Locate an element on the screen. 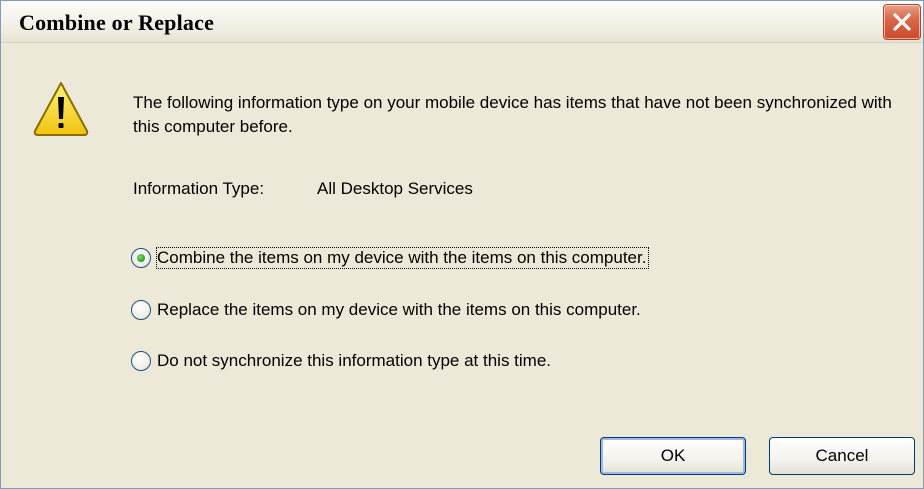 This screenshot has height=489, width=924. cancel-button: Cancel is located at coordinates (842, 456).